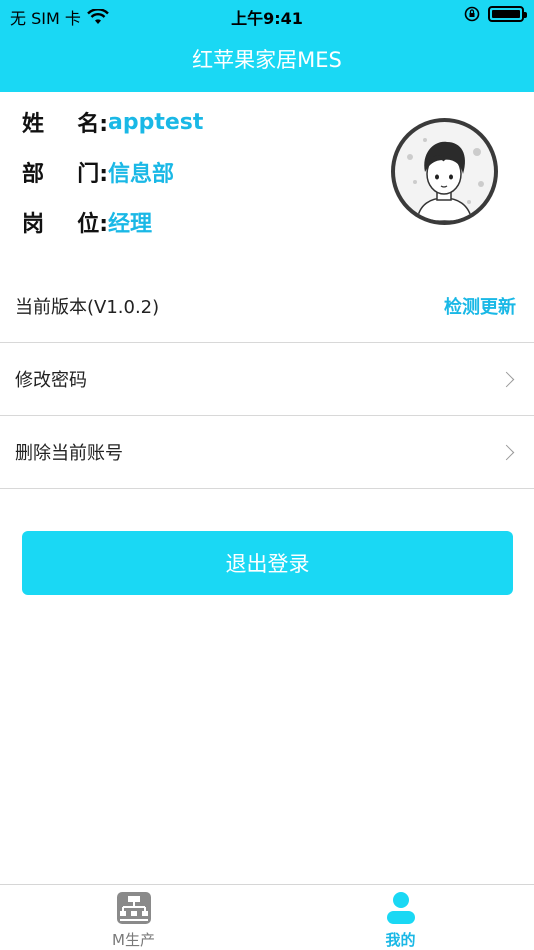 Image resolution: width=534 pixels, height=950 pixels. Describe the element at coordinates (507, 14) in the screenshot. I see `battery-icon` at that location.